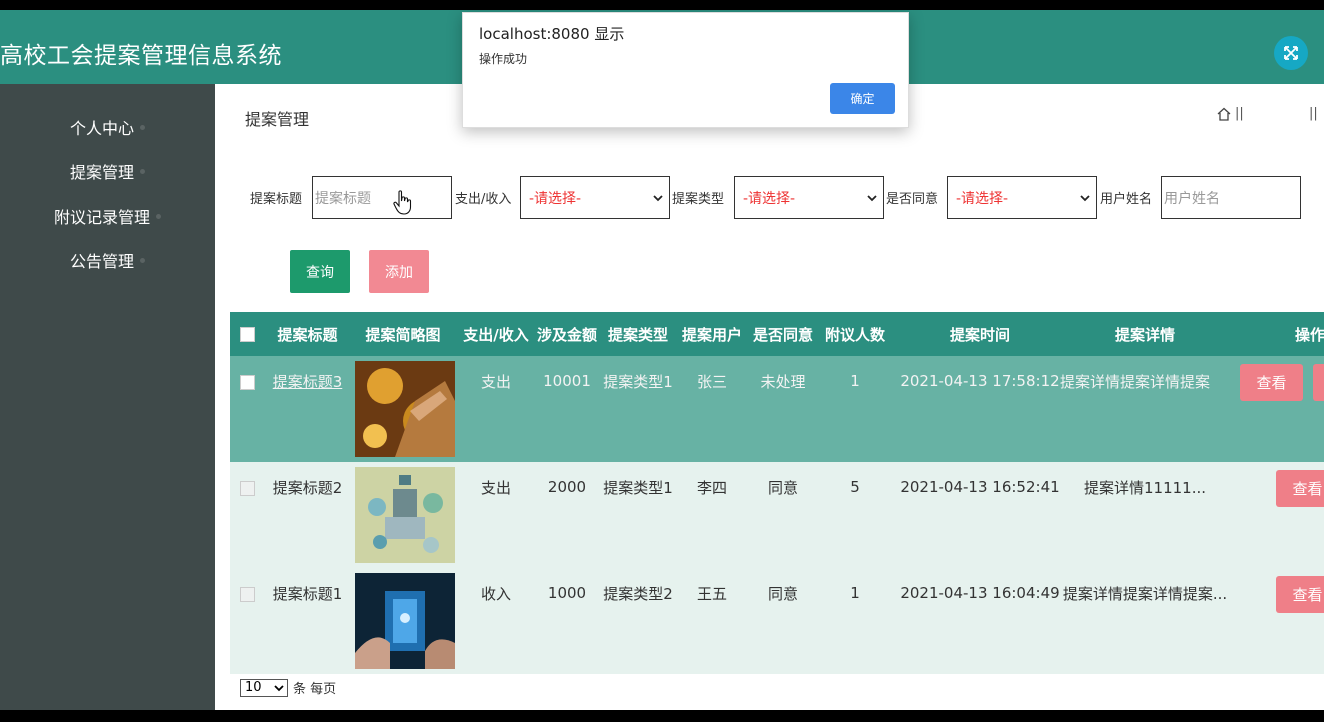 The height and width of the screenshot is (722, 1324). What do you see at coordinates (307, 593) in the screenshot?
I see `cell-title: 提案标题1` at bounding box center [307, 593].